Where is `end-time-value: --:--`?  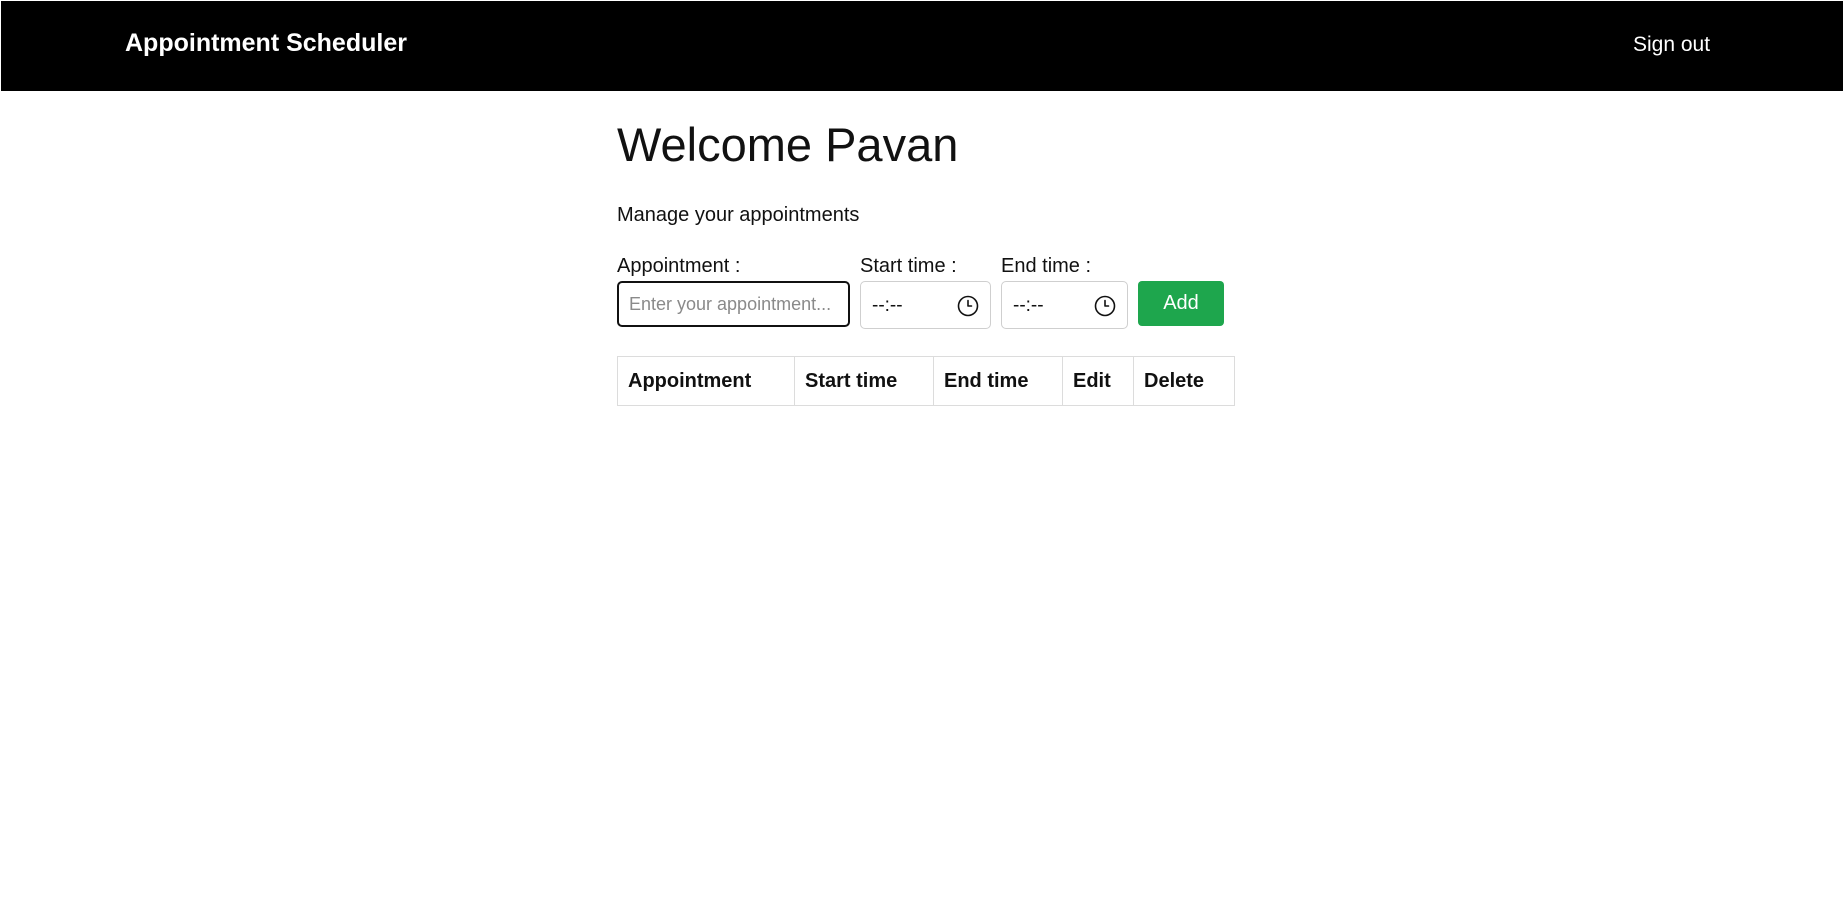
end-time-value: --:-- is located at coordinates (1028, 305).